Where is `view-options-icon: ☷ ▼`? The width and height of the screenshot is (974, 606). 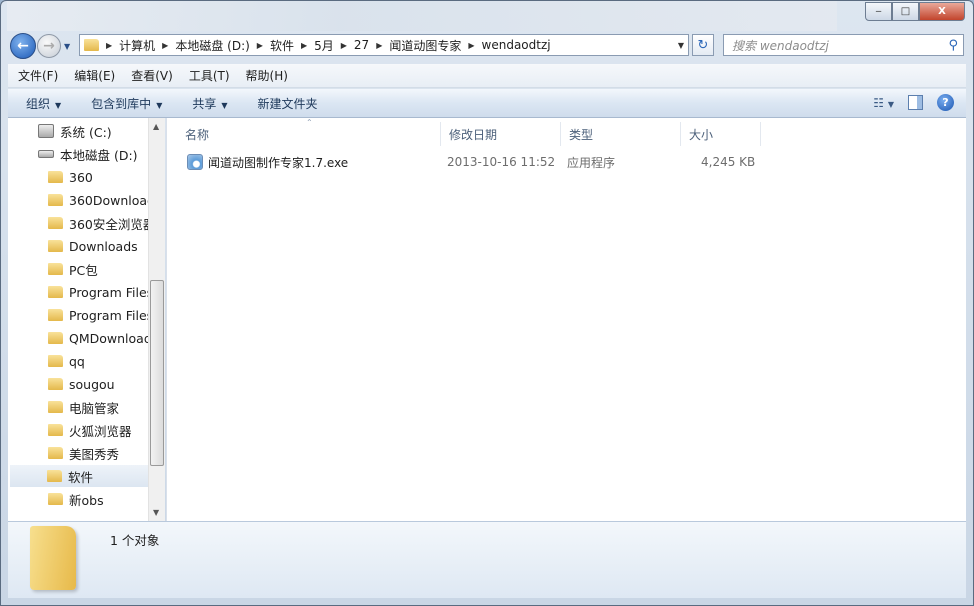
view-options-icon: ☷ ▼ is located at coordinates (883, 103).